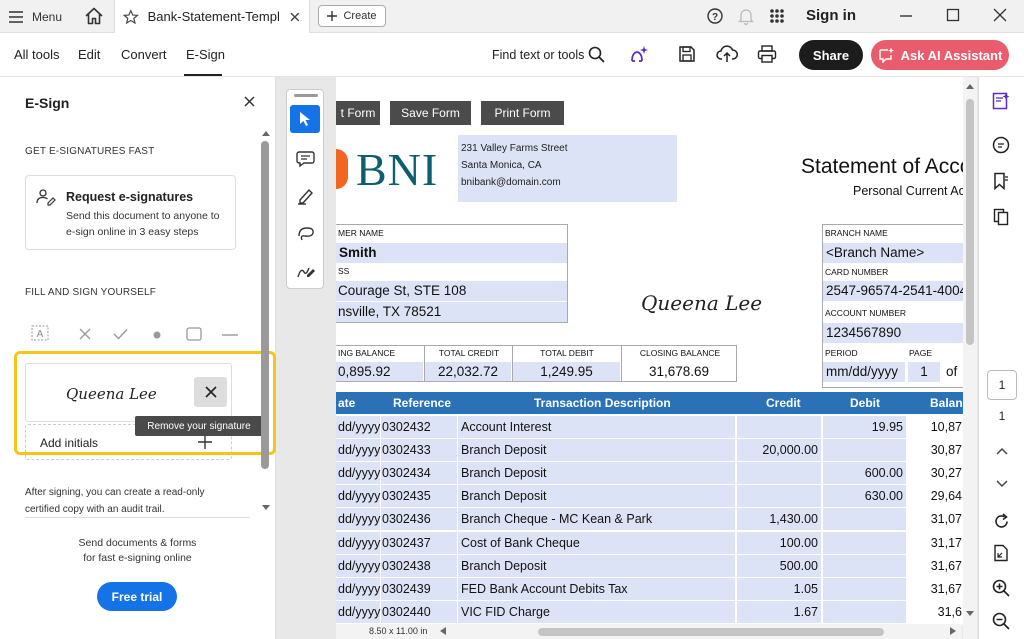  Describe the element at coordinates (596, 519) in the screenshot. I see `tx-description-cell: Branch Cheque - MC Kean & Park` at that location.